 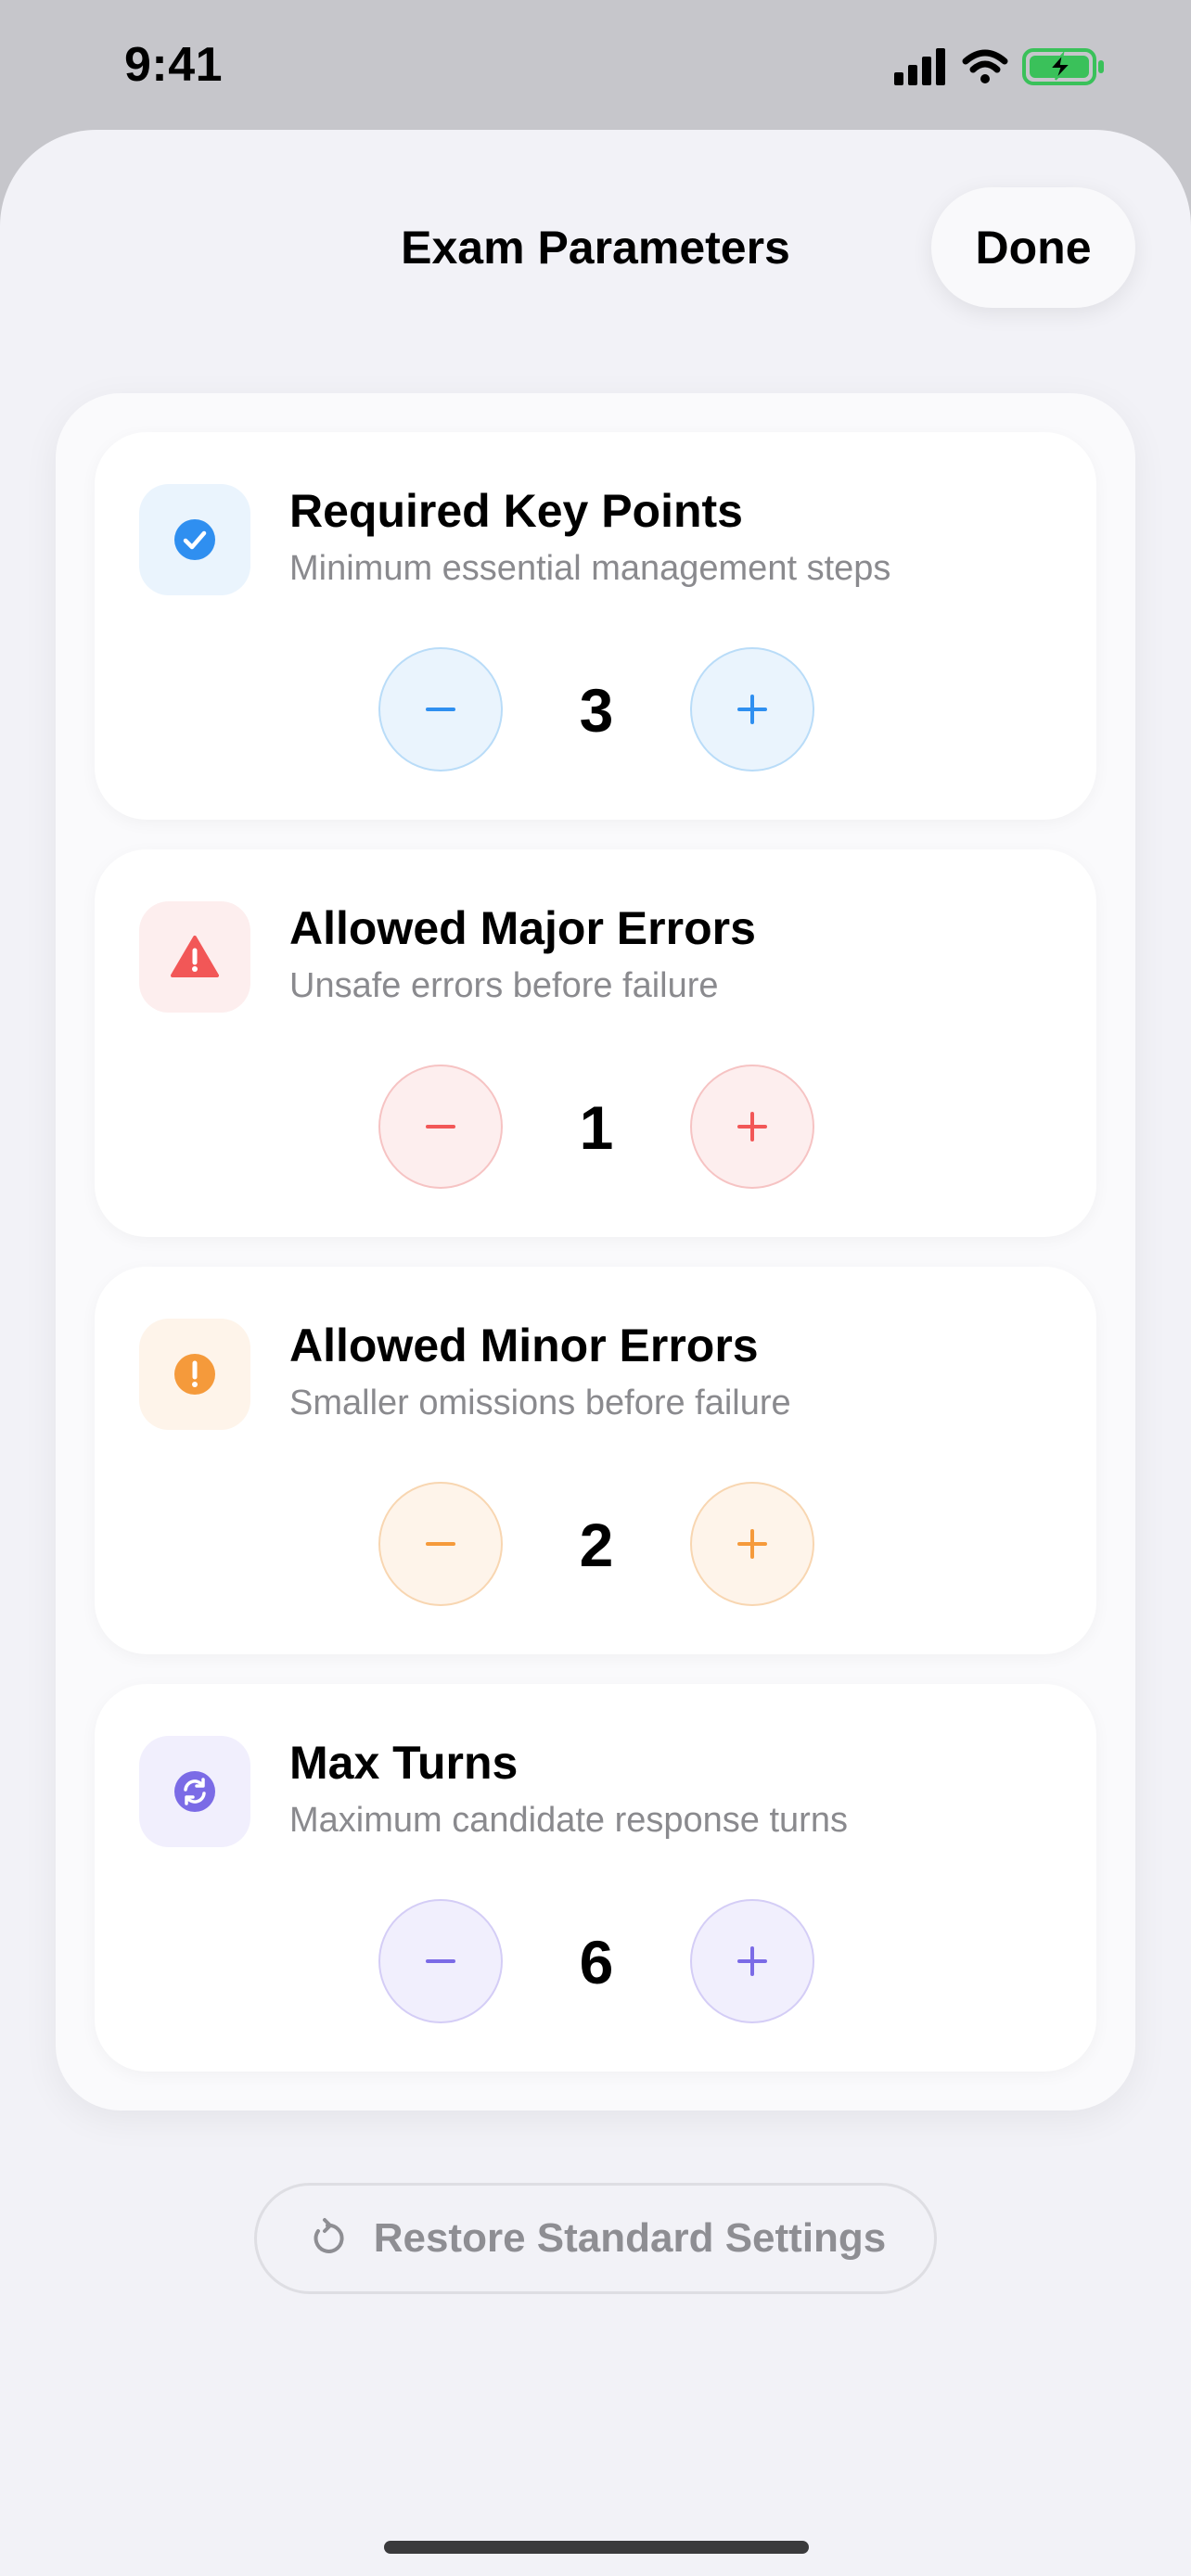 I want to click on checkmark-circle-icon, so click(x=194, y=539).